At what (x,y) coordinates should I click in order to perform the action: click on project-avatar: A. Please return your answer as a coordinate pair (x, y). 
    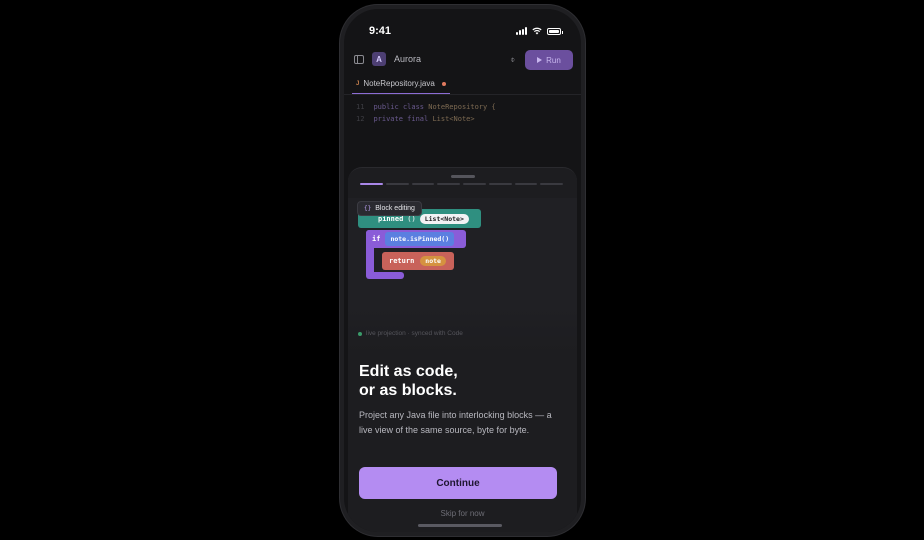
    Looking at the image, I should click on (379, 59).